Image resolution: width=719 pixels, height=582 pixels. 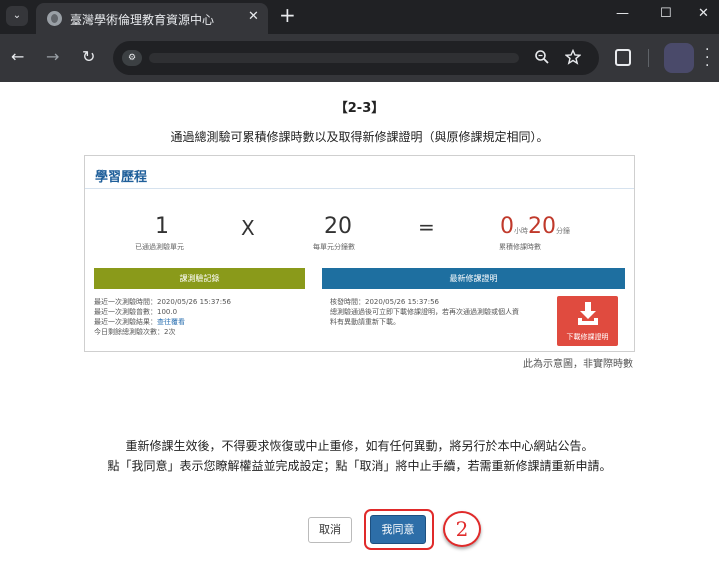 I want to click on toolbar-divider, so click(x=648, y=58).